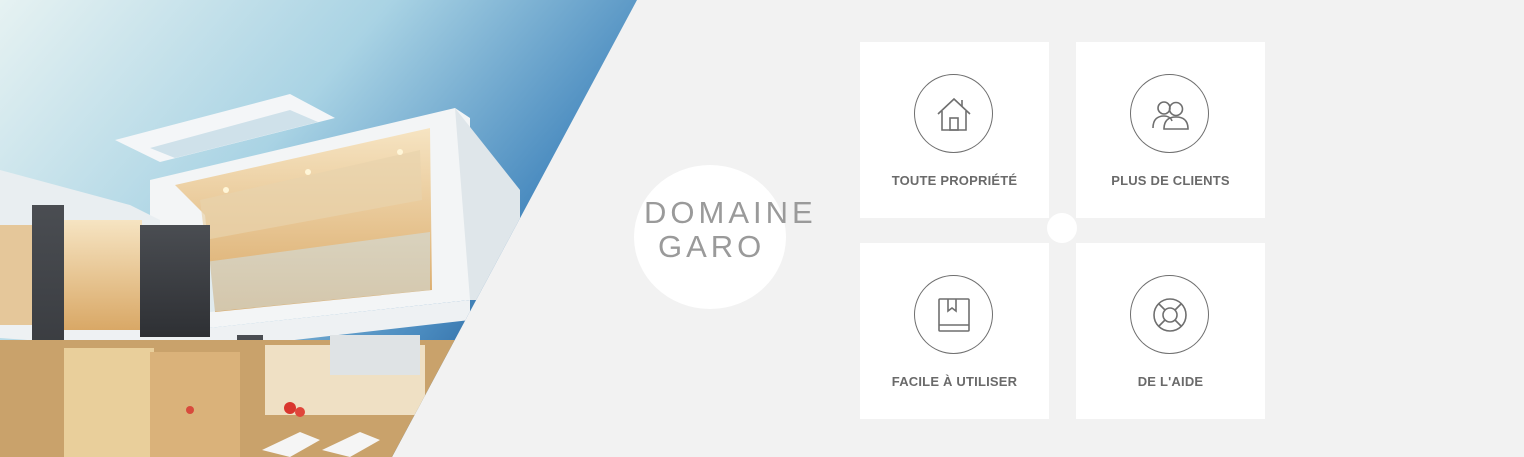  Describe the element at coordinates (1169, 113) in the screenshot. I see `users-icon` at that location.